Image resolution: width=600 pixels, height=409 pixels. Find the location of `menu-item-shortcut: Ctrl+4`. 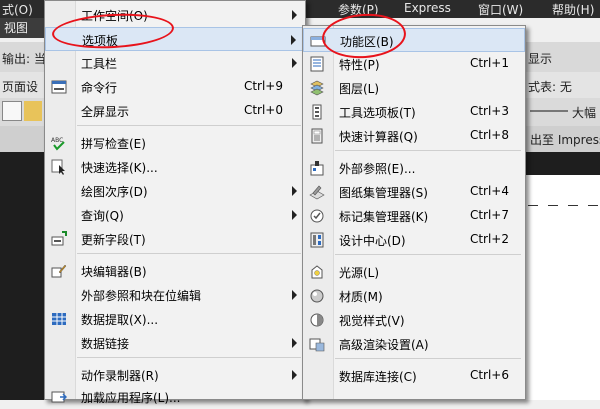

menu-item-shortcut: Ctrl+4 is located at coordinates (489, 191).